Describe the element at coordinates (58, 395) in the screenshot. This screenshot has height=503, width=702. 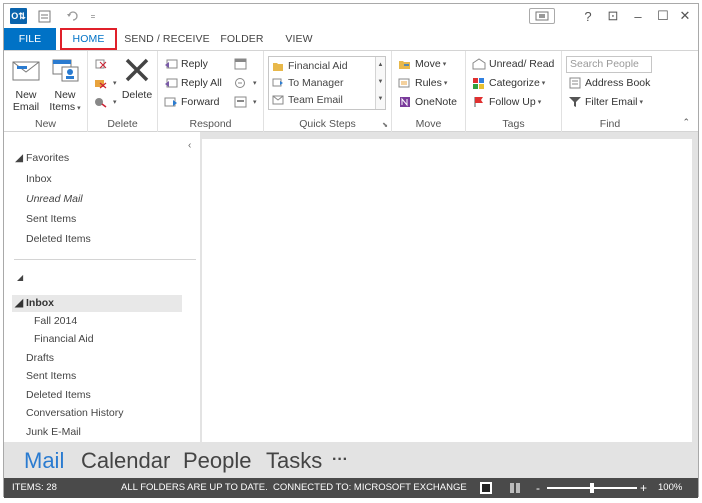
I see `folder-deleted-items: Deleted Items` at that location.